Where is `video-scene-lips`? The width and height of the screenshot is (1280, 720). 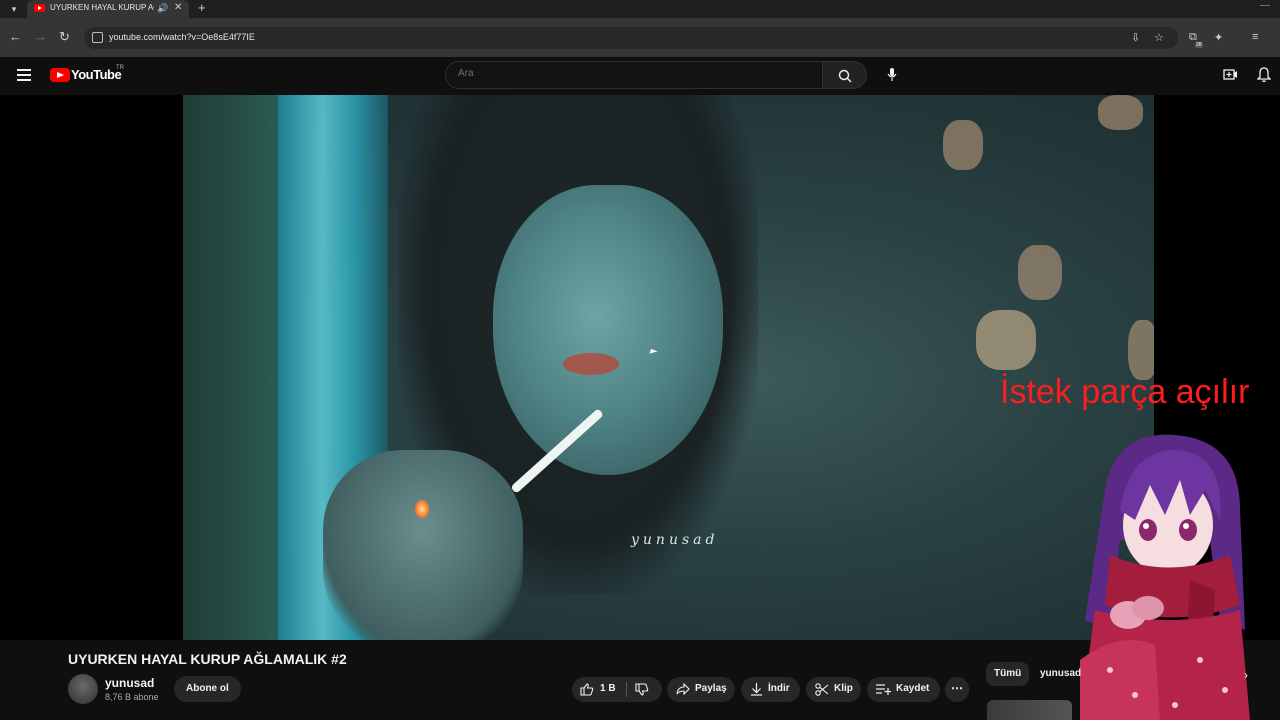 video-scene-lips is located at coordinates (591, 364).